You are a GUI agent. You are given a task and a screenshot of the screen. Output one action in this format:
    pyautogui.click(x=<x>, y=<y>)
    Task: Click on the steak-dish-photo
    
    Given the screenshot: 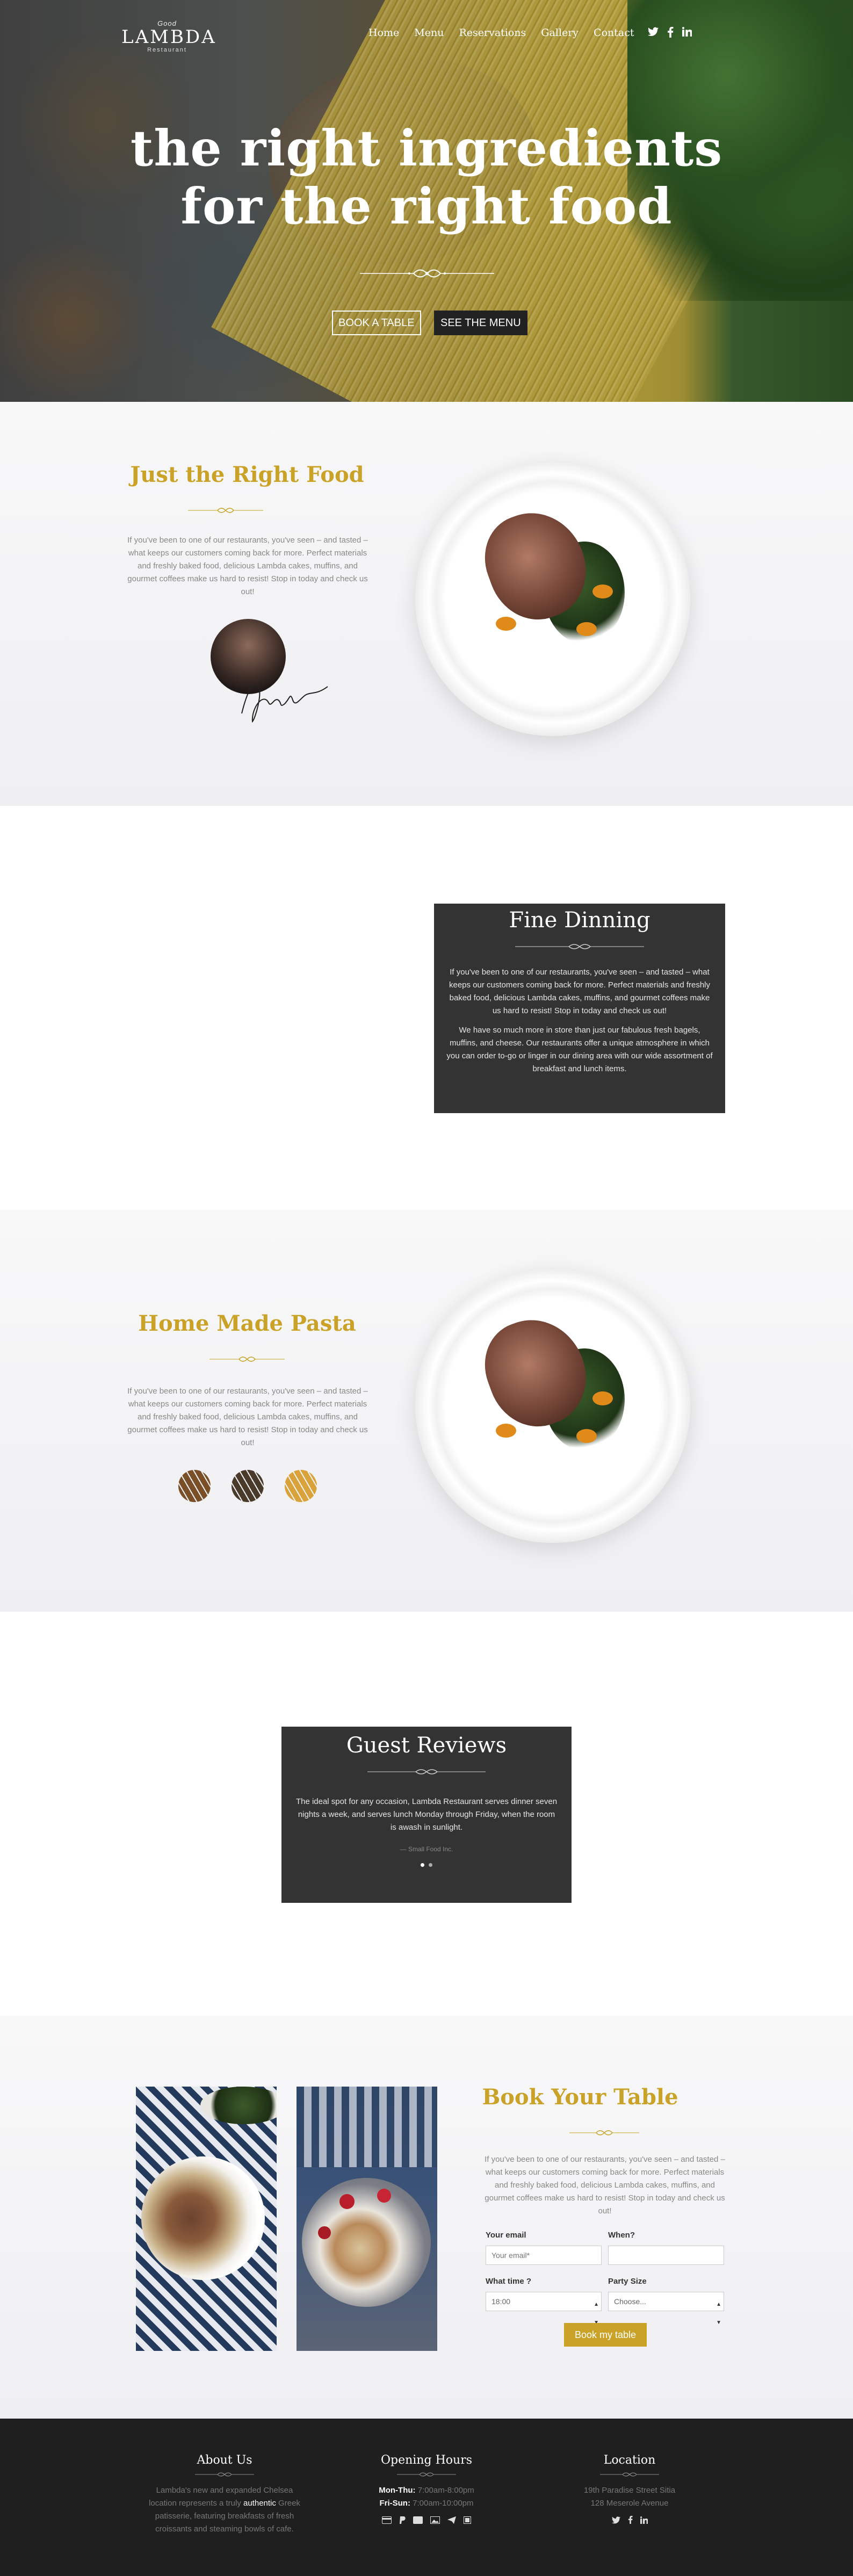 What is the action you would take?
    pyautogui.click(x=206, y=2219)
    